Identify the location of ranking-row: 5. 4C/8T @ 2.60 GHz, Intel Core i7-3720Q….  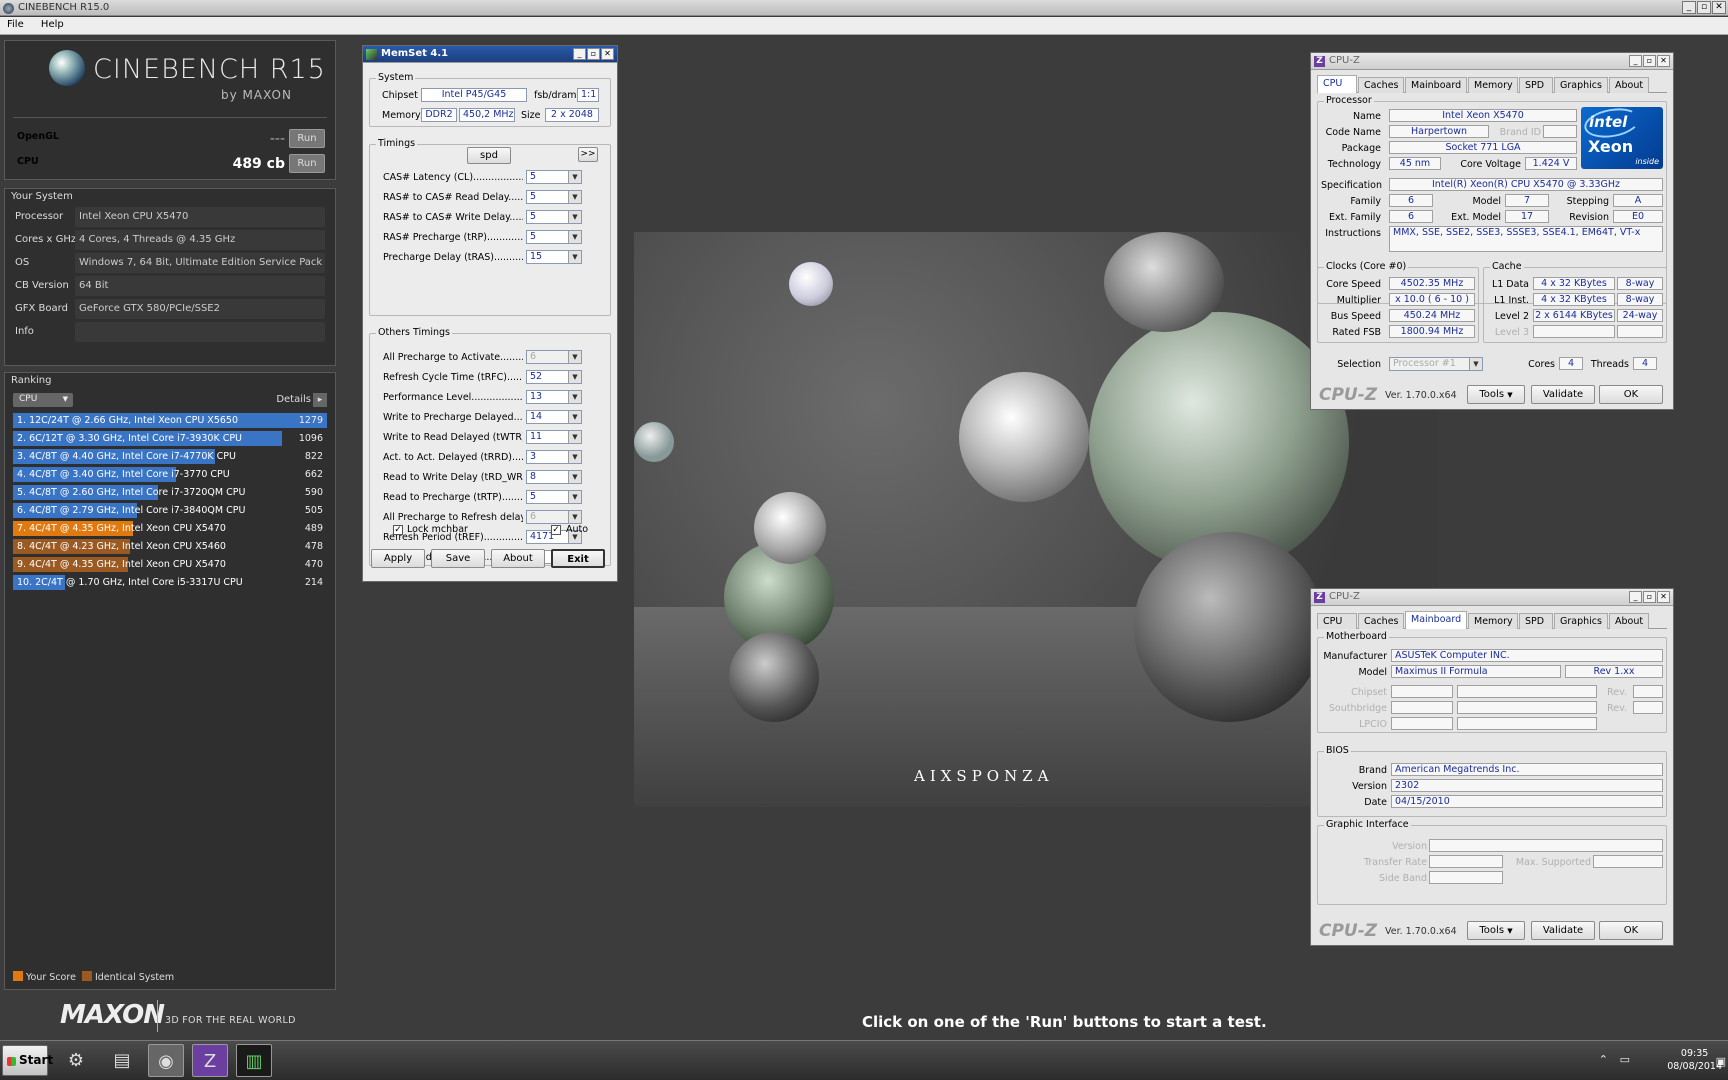
(170, 493).